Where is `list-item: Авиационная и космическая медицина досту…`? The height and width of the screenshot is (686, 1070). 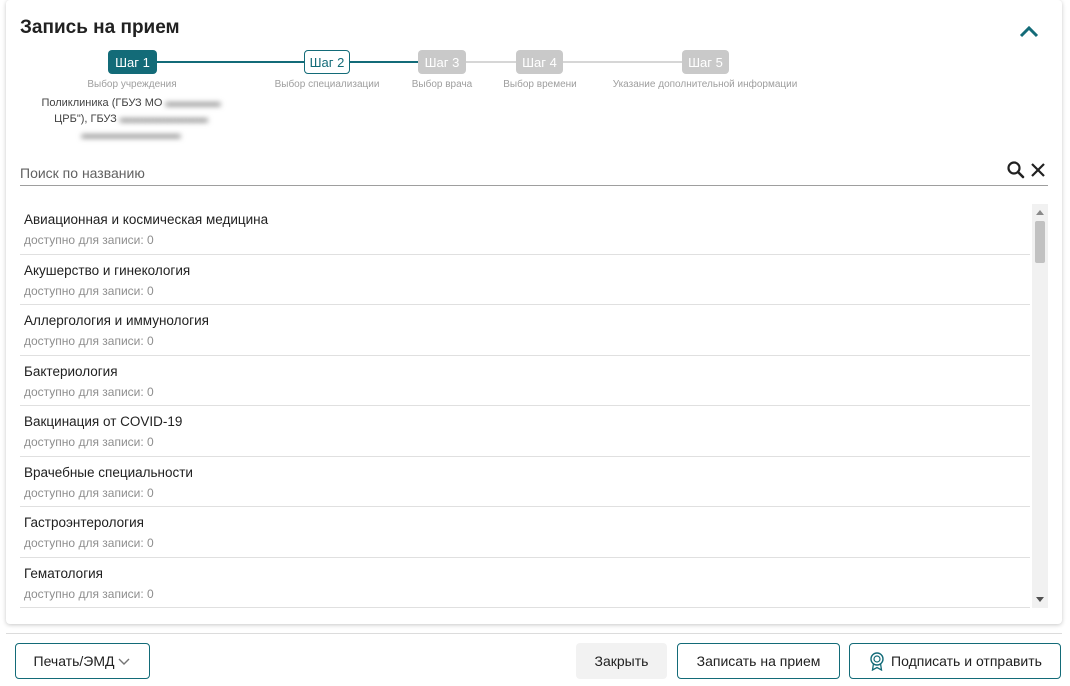
list-item: Авиационная и космическая медицина досту… is located at coordinates (525, 229).